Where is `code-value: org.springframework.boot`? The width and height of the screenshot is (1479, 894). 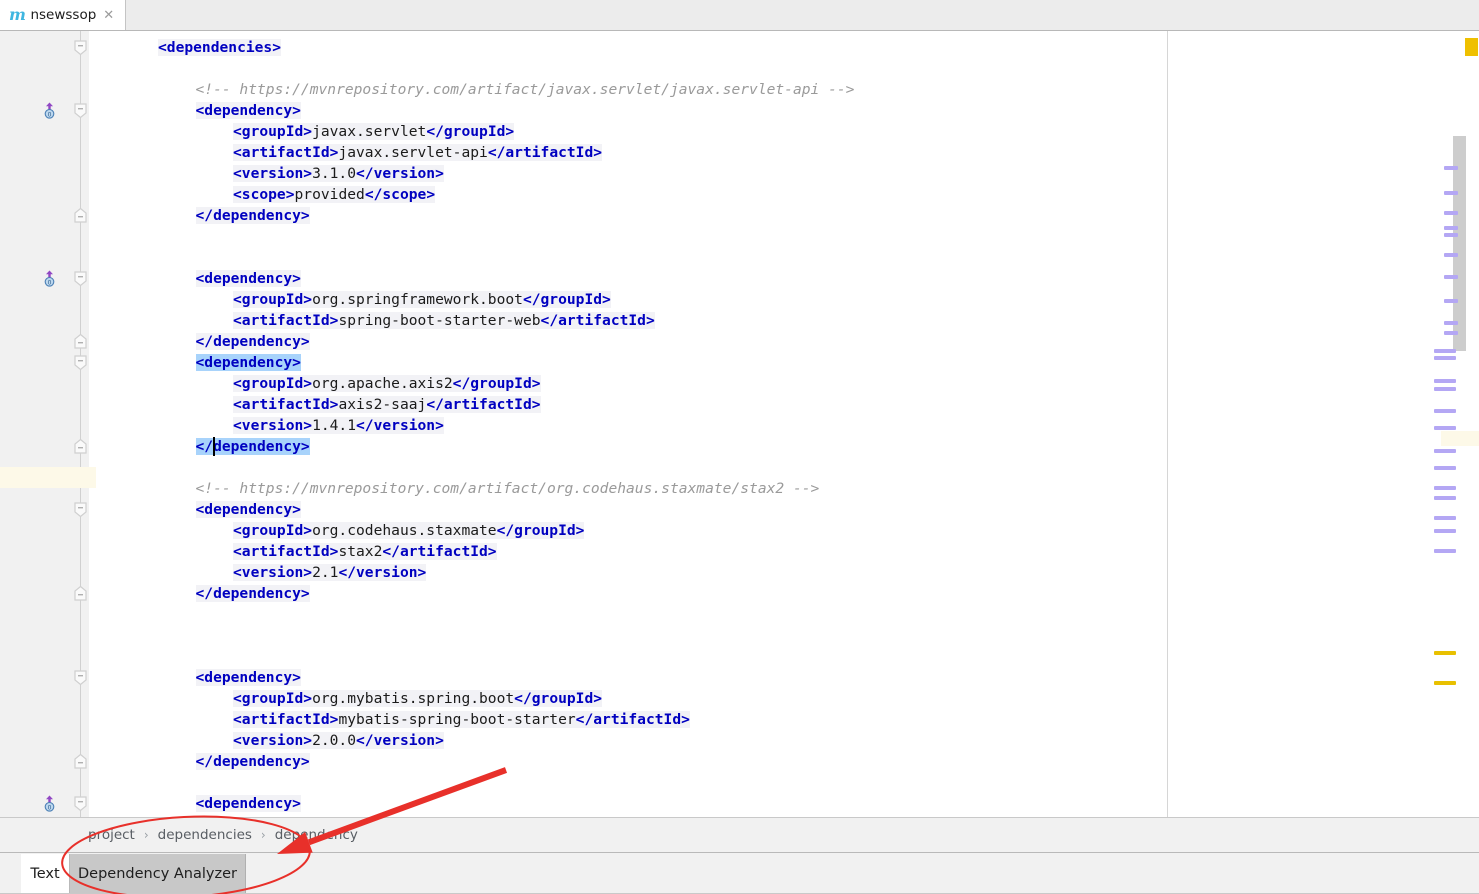
code-value: org.springframework.boot is located at coordinates (417, 299).